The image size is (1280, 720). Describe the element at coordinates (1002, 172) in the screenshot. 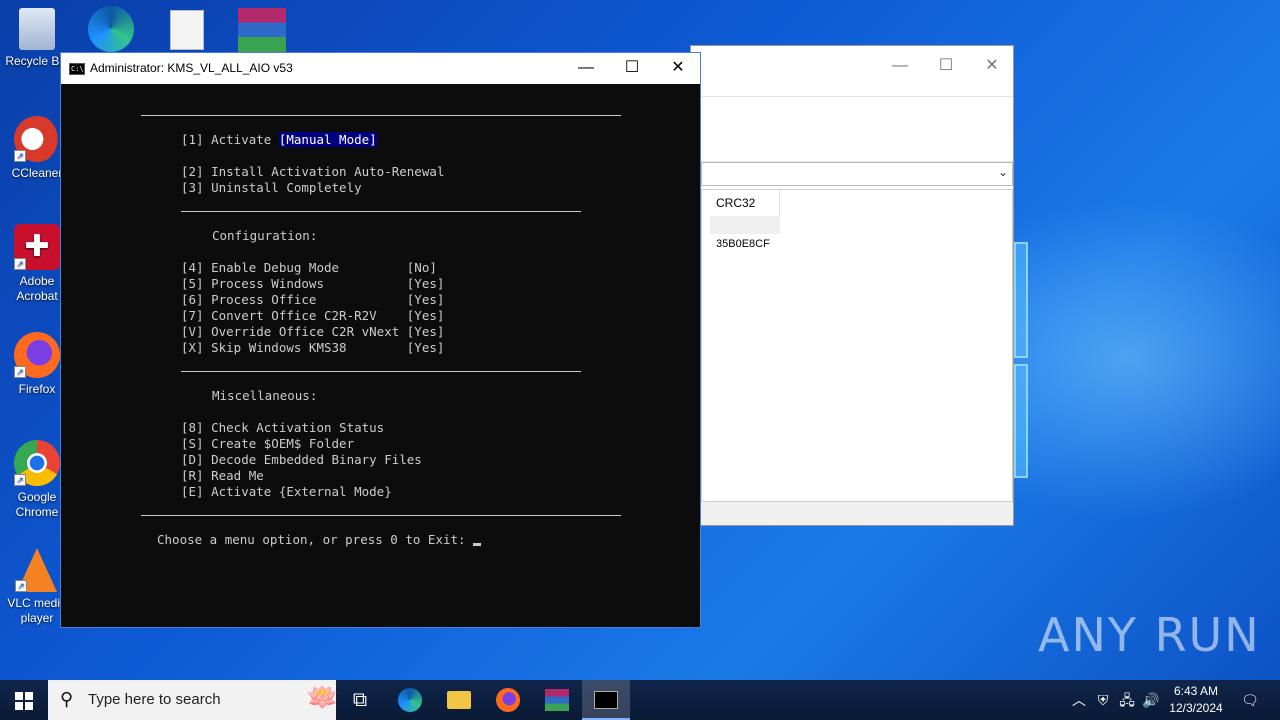

I see `chevron-down-icon: ⌄` at that location.